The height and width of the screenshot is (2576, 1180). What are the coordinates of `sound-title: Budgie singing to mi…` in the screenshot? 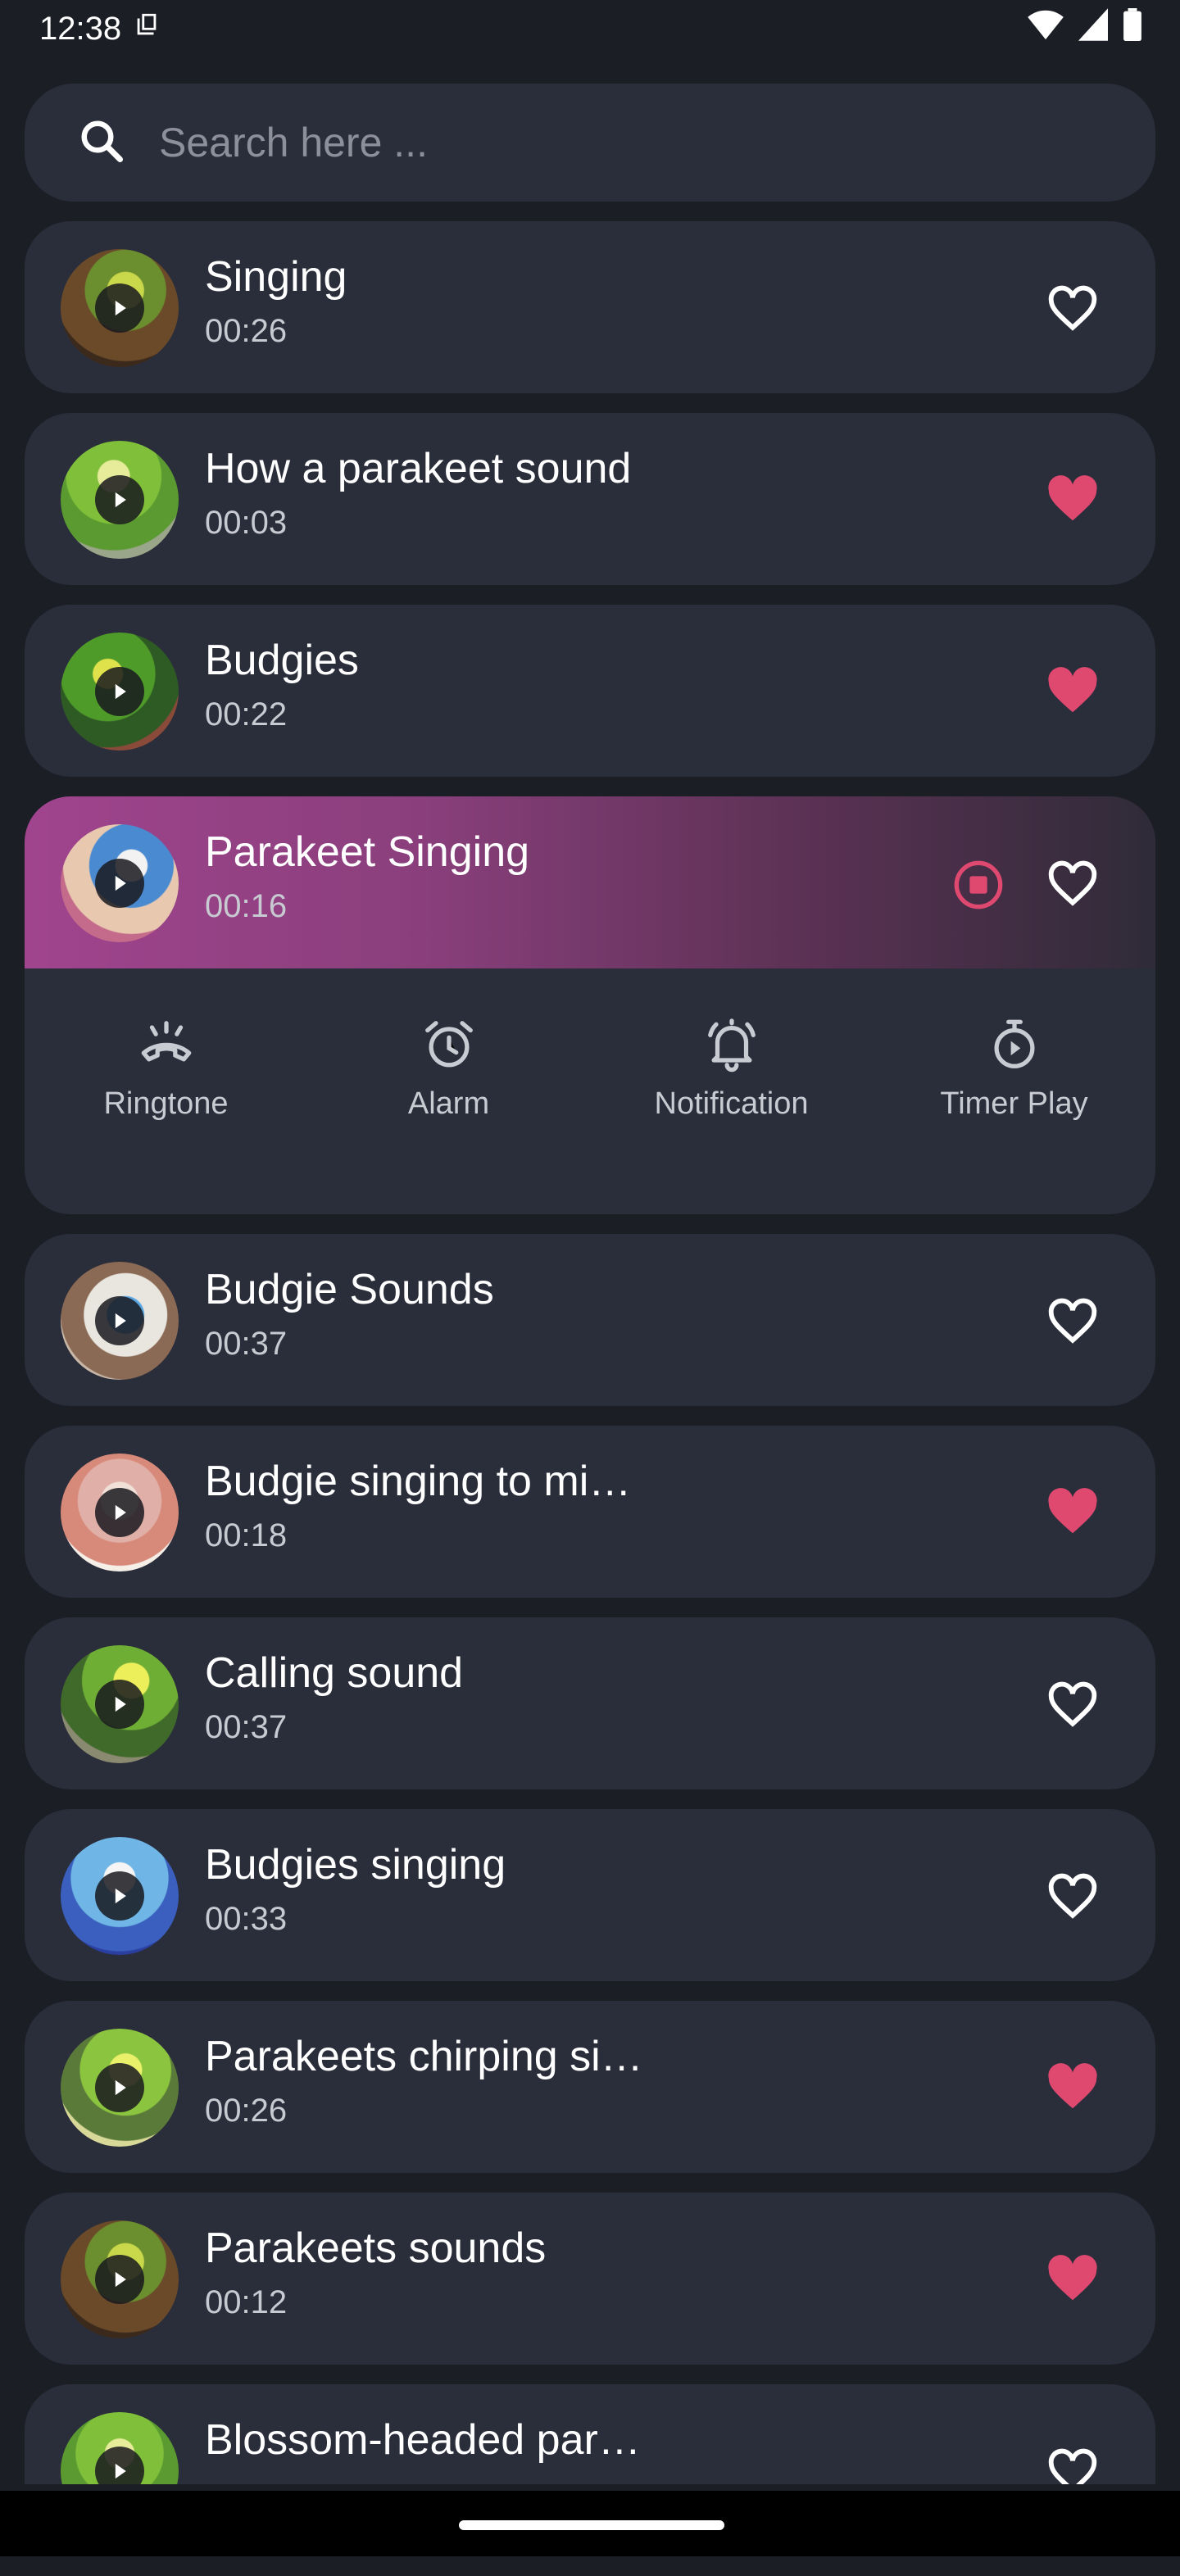 It's located at (418, 1481).